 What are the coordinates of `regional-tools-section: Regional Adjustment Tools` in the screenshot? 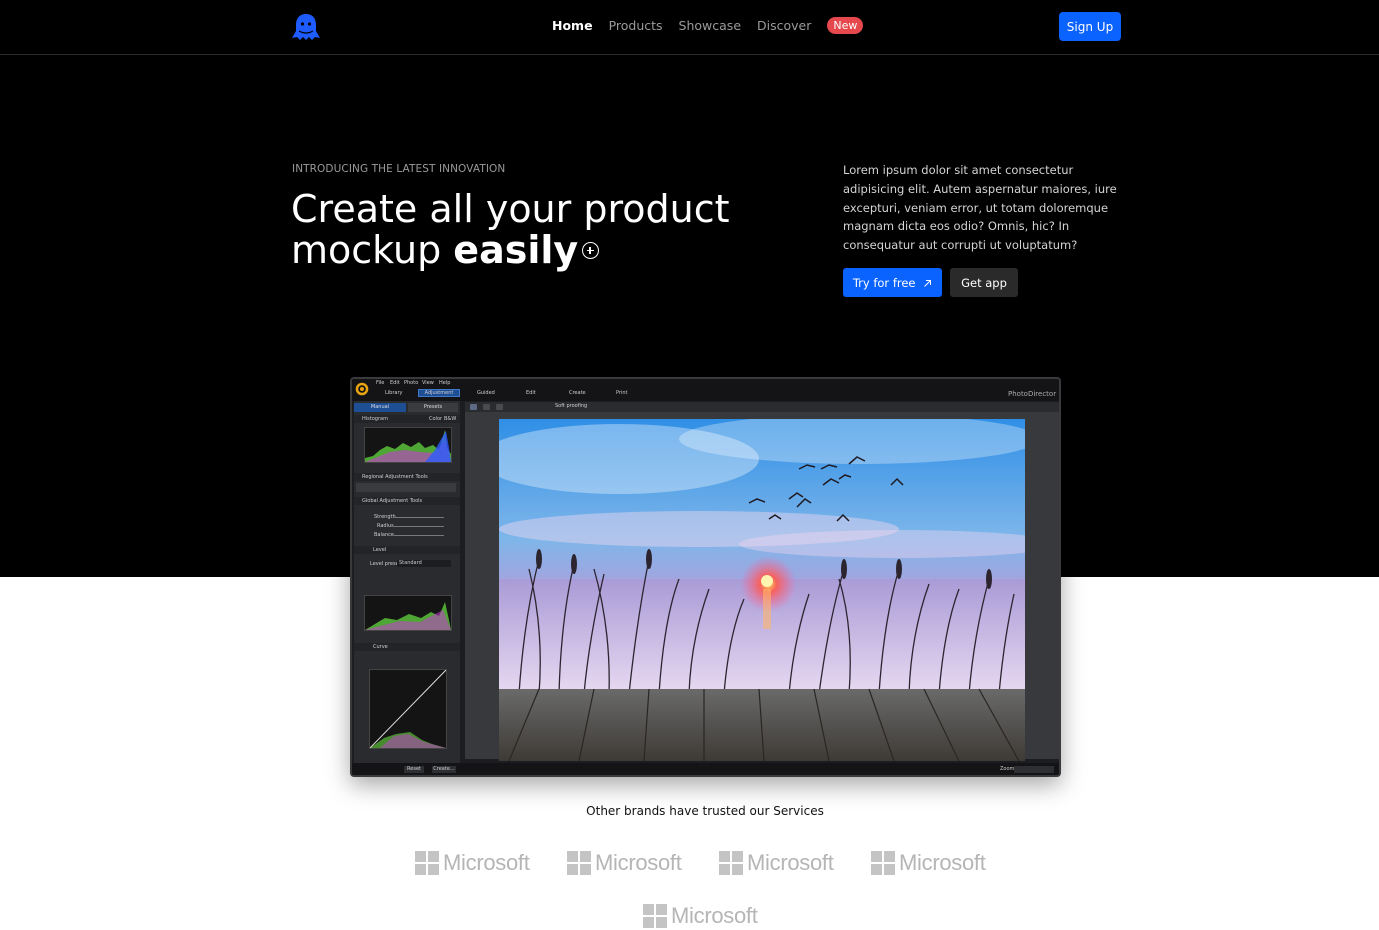 It's located at (407, 477).